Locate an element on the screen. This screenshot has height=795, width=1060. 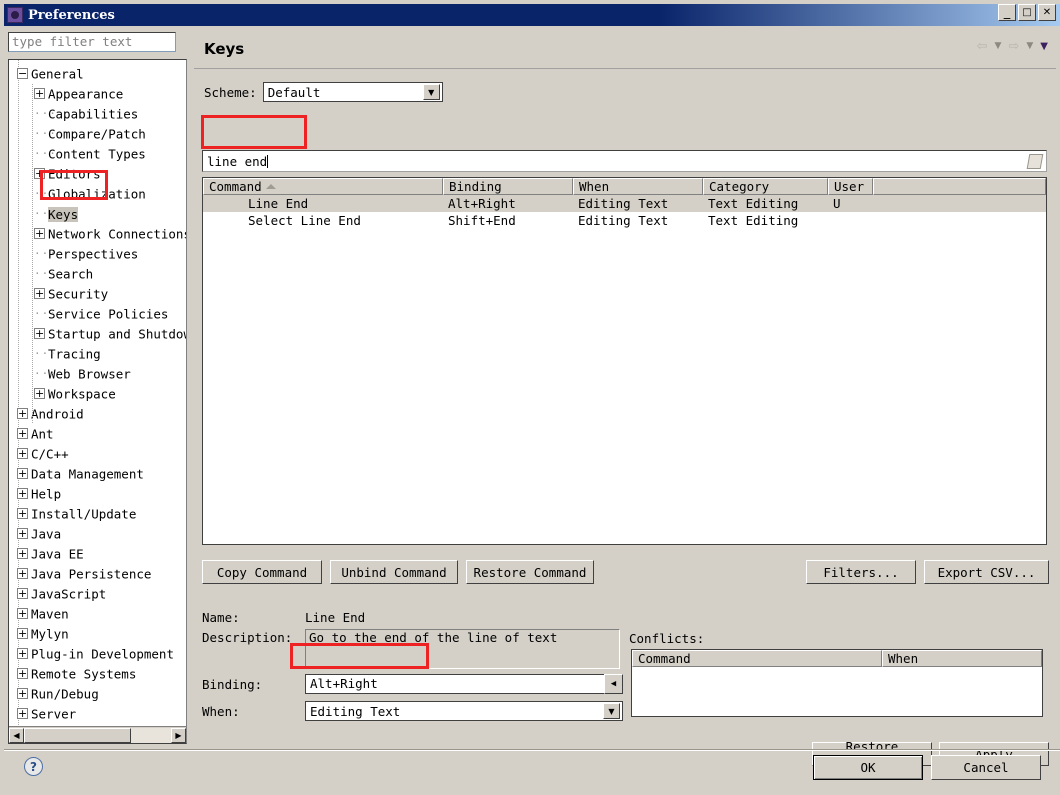
column-header-command: Command is located at coordinates (323, 186).